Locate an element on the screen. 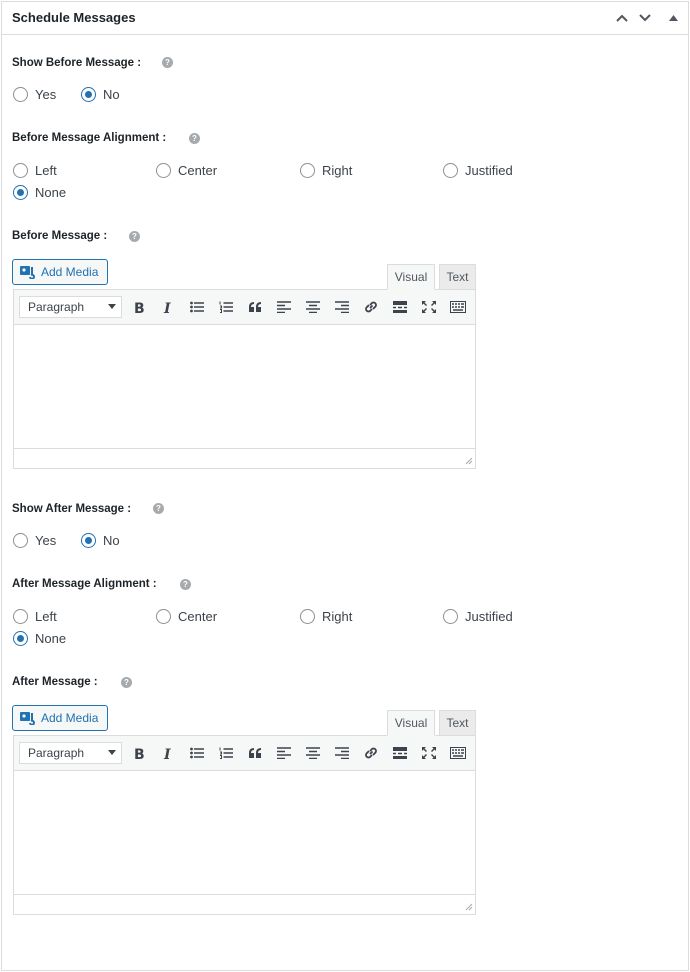 This screenshot has width=690, height=972. show-before-yes-radio: Yes is located at coordinates (34, 94).